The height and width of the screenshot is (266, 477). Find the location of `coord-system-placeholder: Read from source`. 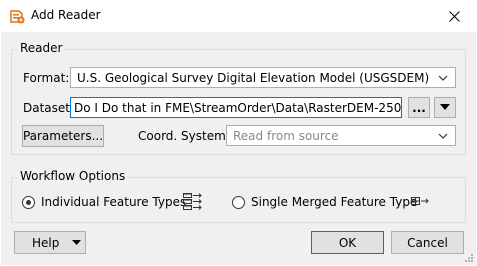

coord-system-placeholder: Read from source is located at coordinates (286, 136).